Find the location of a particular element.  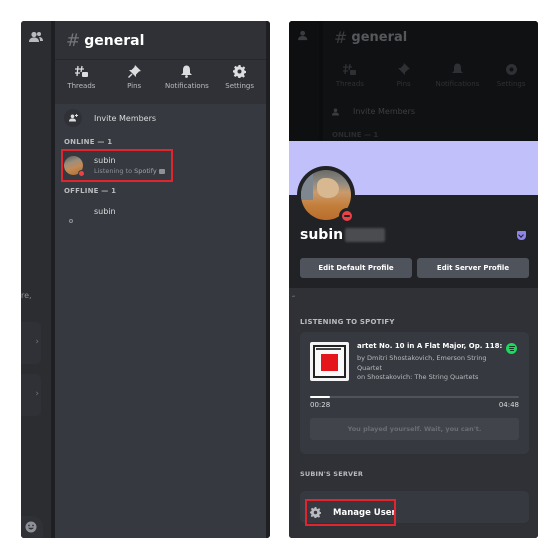

manage-user-button: Manage User is located at coordinates (350, 512).